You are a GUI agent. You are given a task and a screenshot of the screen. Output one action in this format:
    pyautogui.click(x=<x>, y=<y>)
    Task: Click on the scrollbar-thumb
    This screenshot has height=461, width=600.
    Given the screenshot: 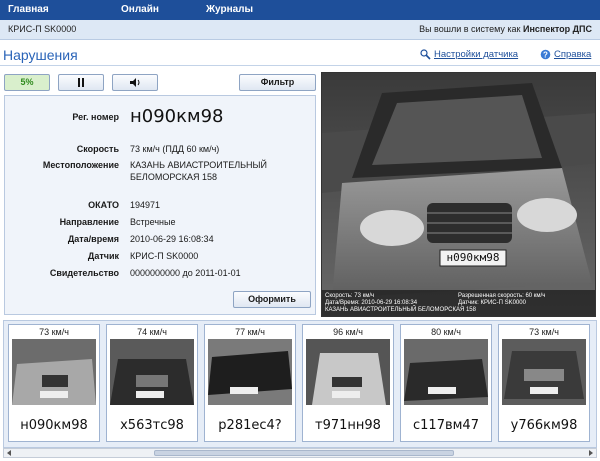 What is the action you would take?
    pyautogui.click(x=304, y=453)
    